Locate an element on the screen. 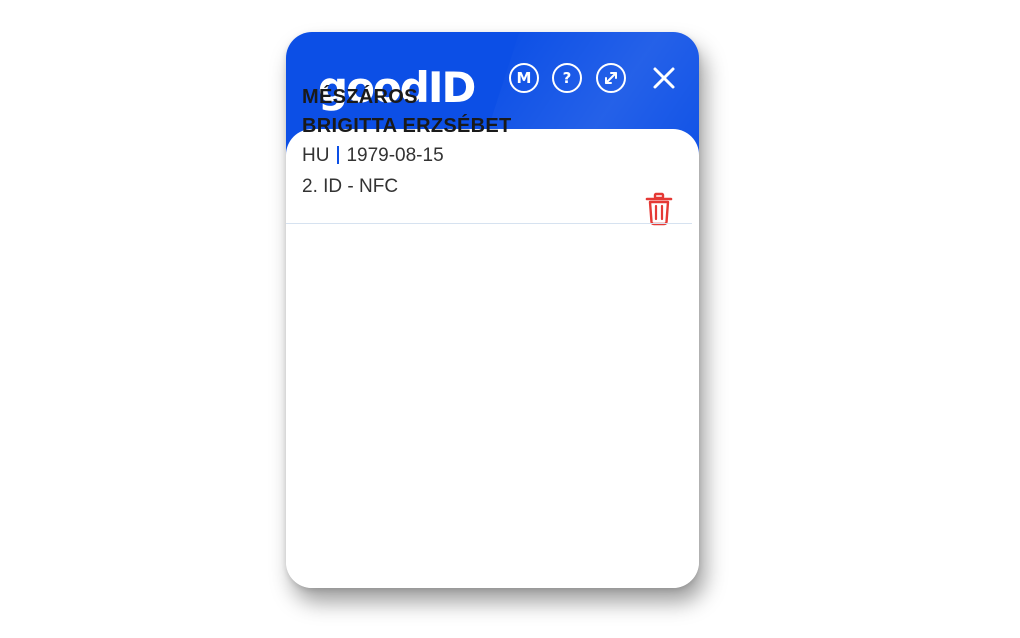 The image size is (1020, 638). identity-birth-date: 1979-08-15 is located at coordinates (395, 155).